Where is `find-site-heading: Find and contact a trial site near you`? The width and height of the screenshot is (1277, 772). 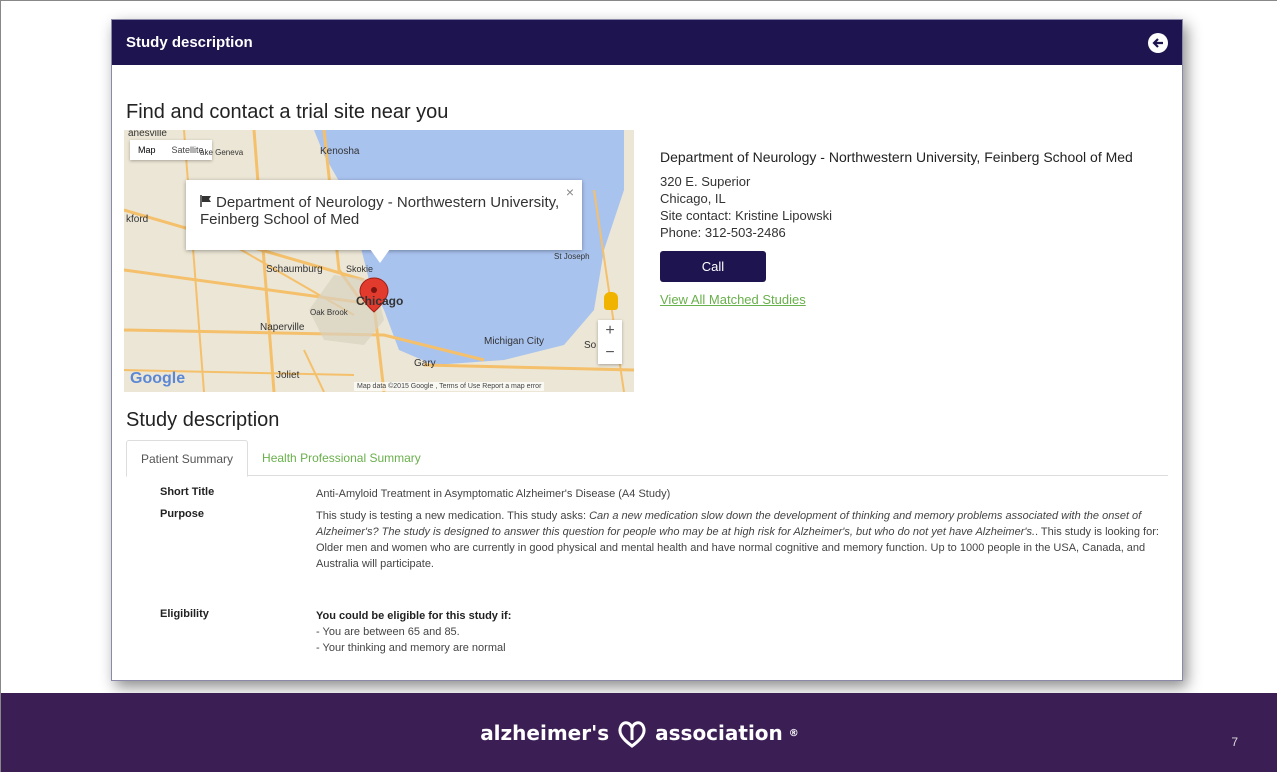
find-site-heading: Find and contact a trial site near you is located at coordinates (287, 112).